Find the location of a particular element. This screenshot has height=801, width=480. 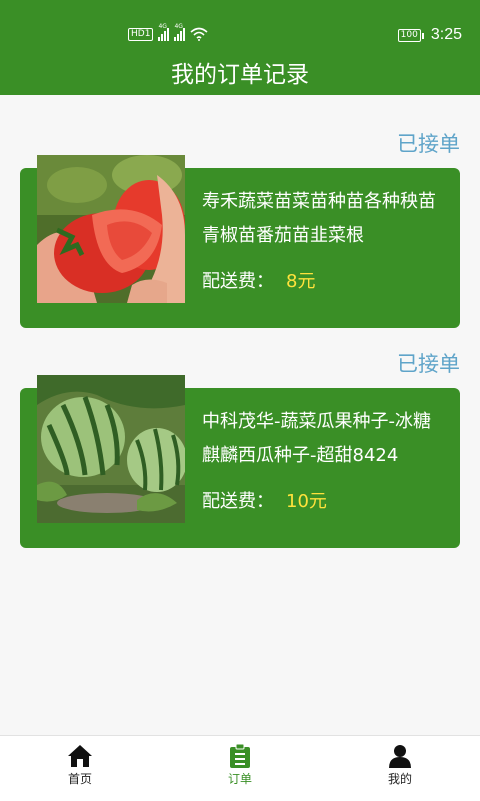

battery-icon: 100 is located at coordinates (411, 35).